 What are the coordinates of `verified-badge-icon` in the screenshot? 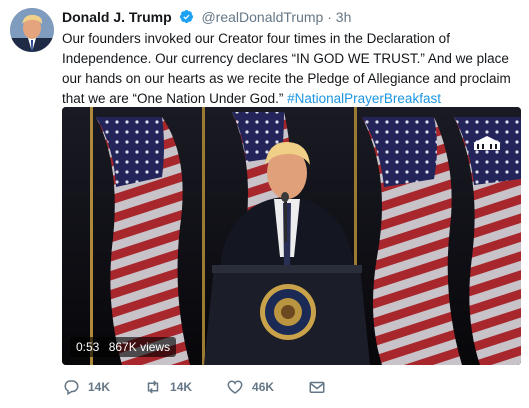 It's located at (186, 18).